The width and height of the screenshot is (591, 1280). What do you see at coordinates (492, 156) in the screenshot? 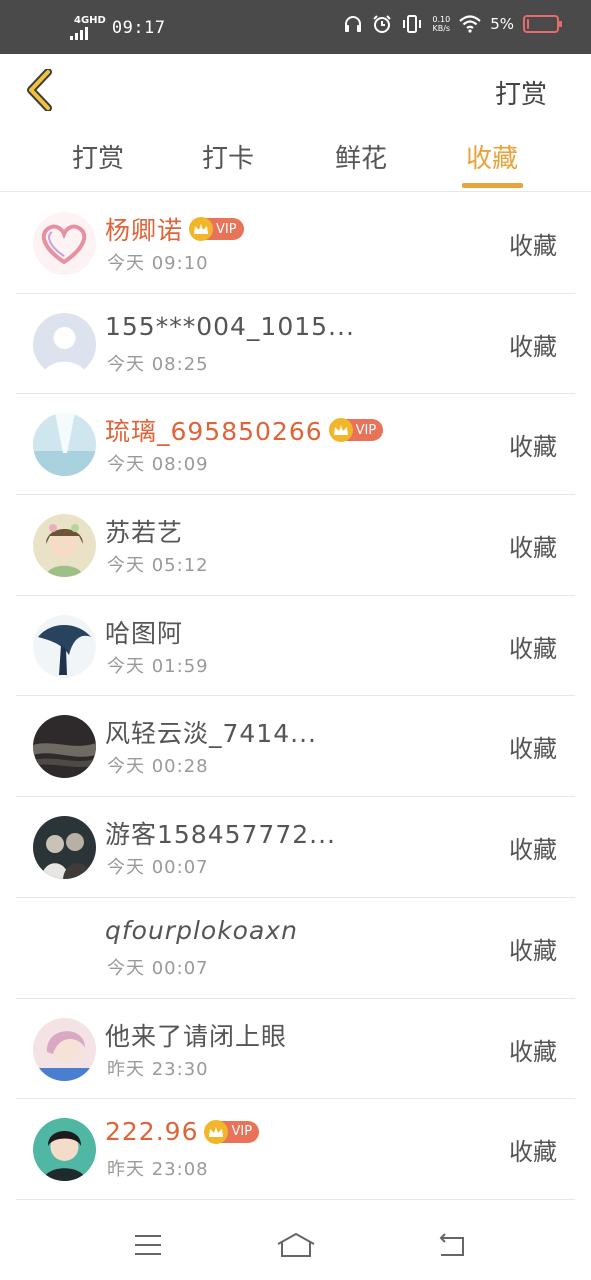
I see `tab-collect: 收藏` at bounding box center [492, 156].